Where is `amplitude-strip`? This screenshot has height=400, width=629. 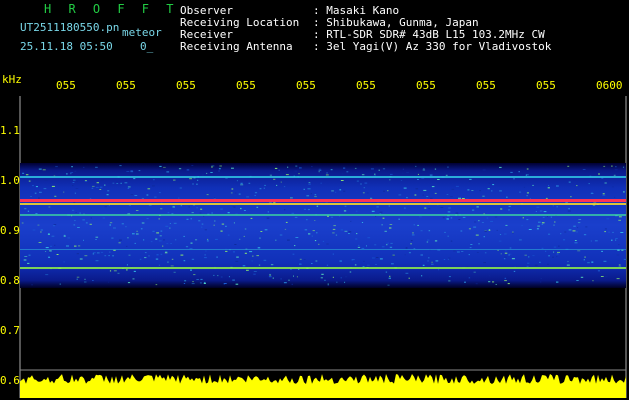 amplitude-strip is located at coordinates (323, 386).